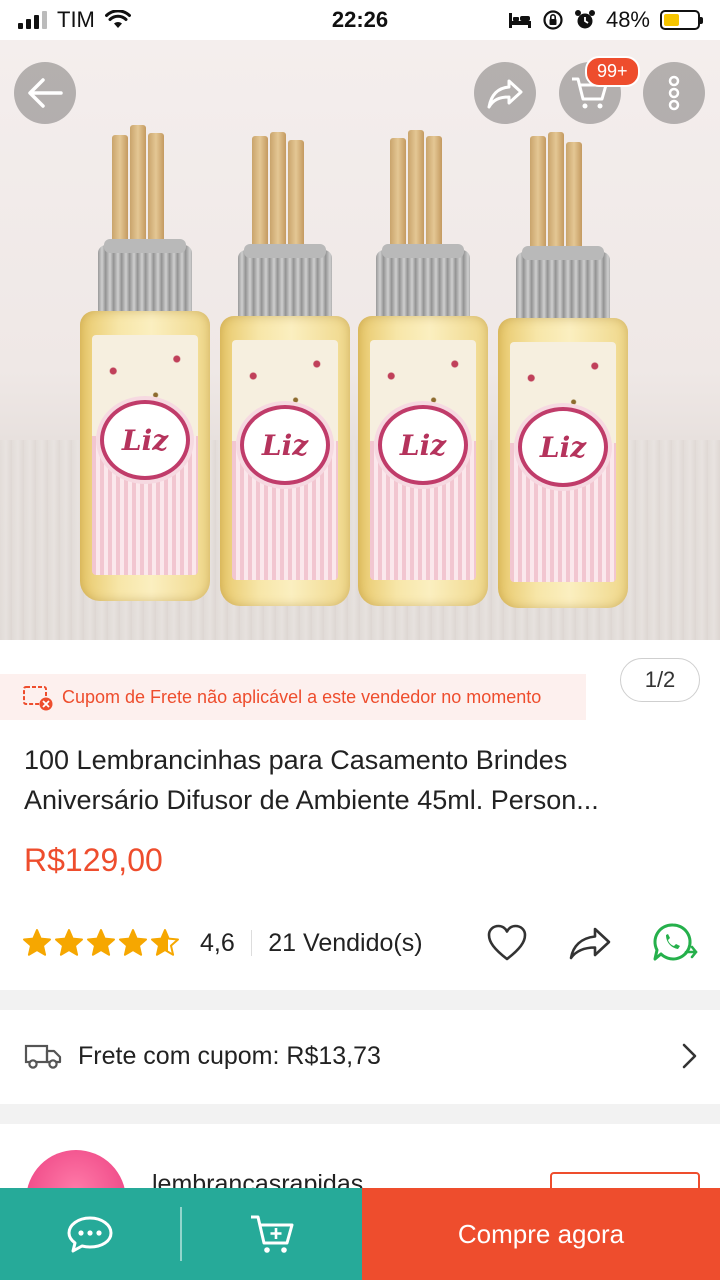 The height and width of the screenshot is (1280, 720). What do you see at coordinates (181, 1234) in the screenshot?
I see `bottom-left-actions` at bounding box center [181, 1234].